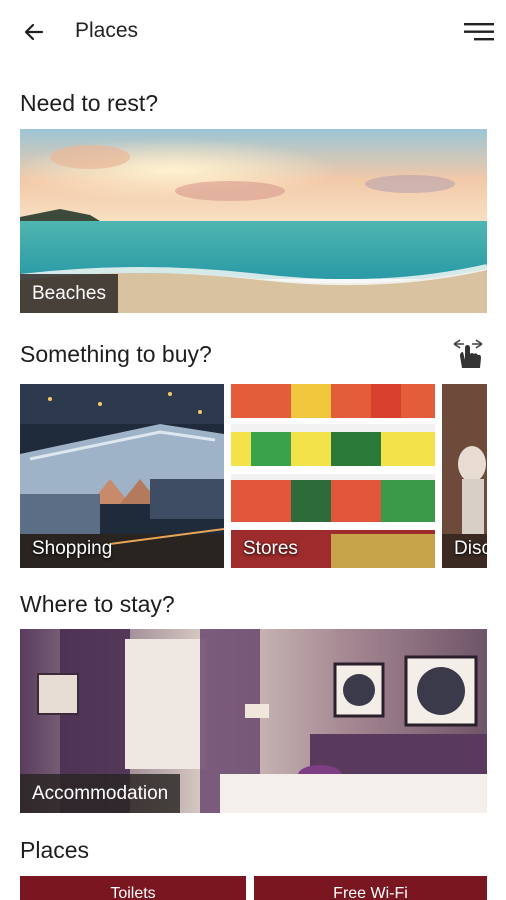 The height and width of the screenshot is (900, 506). What do you see at coordinates (270, 548) in the screenshot?
I see `stores-label: Stores` at bounding box center [270, 548].